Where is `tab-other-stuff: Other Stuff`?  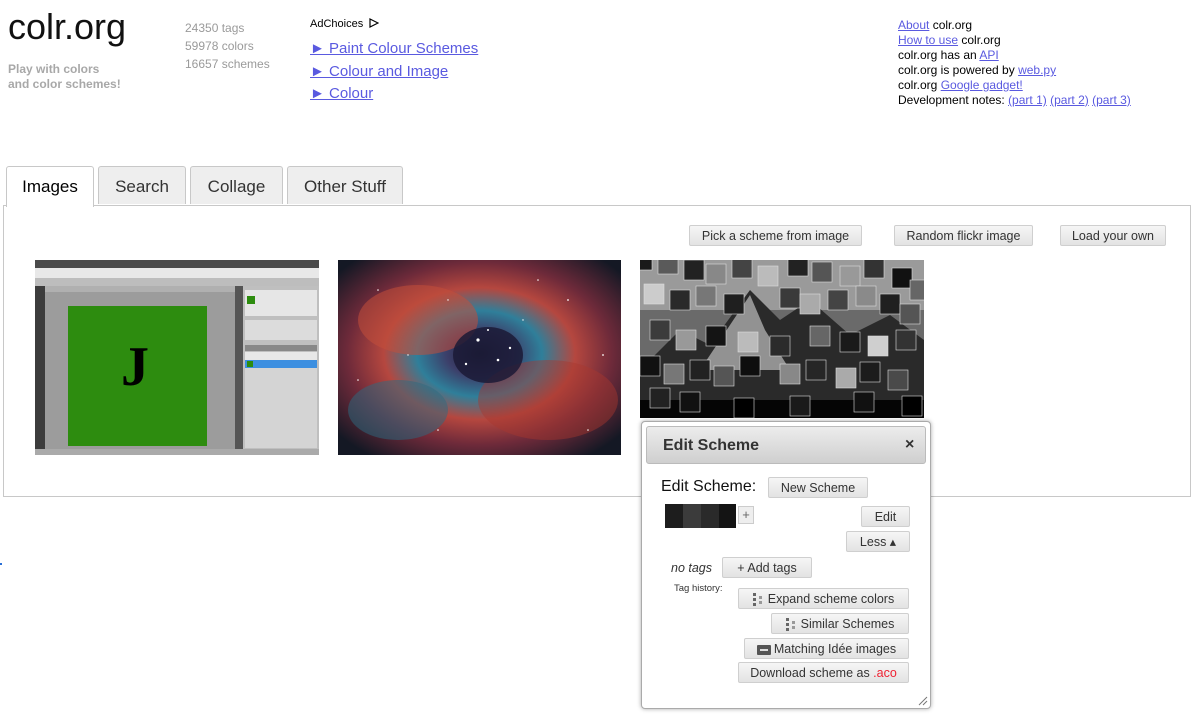 tab-other-stuff: Other Stuff is located at coordinates (345, 185).